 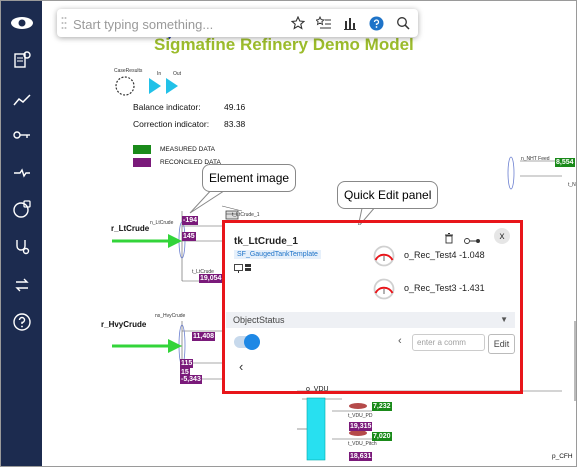 I want to click on gauge-label: o_Rec_Test4 -1.048, so click(x=444, y=255).